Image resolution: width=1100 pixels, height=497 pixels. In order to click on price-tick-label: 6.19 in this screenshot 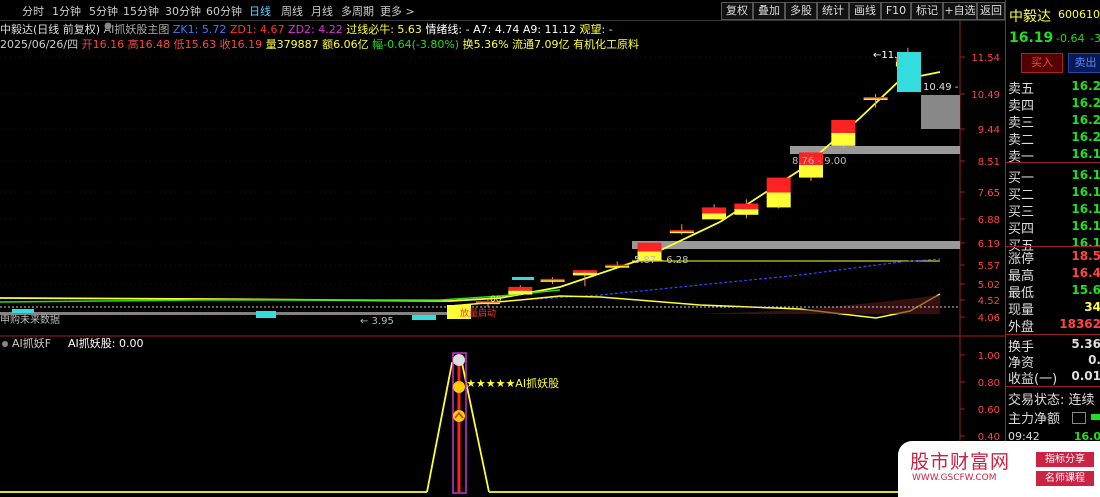, I will do `click(989, 244)`.